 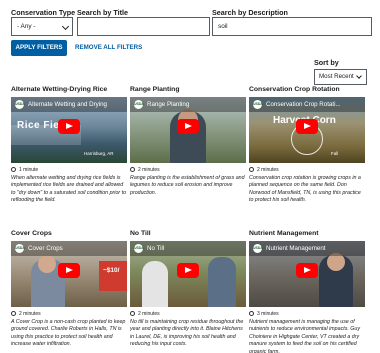 What do you see at coordinates (39, 48) in the screenshot?
I see `apply-filters-button: APPLY FILTERS` at bounding box center [39, 48].